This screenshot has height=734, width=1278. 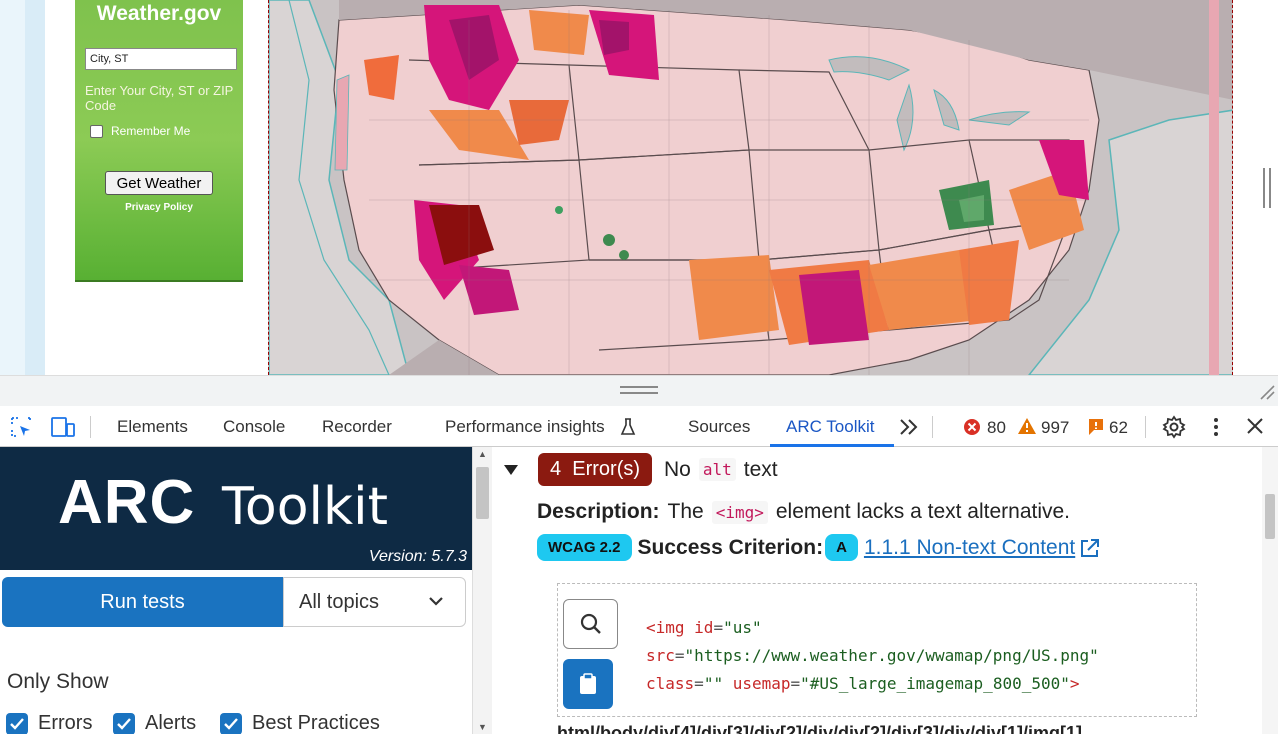 What do you see at coordinates (628, 426) in the screenshot?
I see `flask-icon` at bounding box center [628, 426].